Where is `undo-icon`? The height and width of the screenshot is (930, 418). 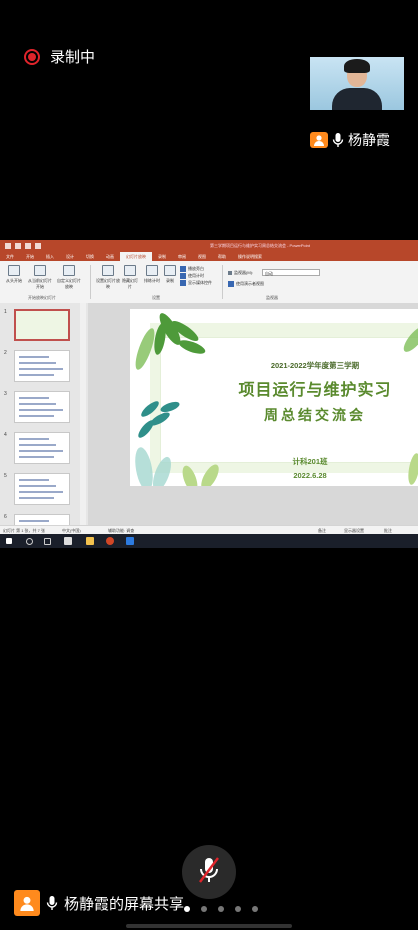 undo-icon is located at coordinates (18, 246).